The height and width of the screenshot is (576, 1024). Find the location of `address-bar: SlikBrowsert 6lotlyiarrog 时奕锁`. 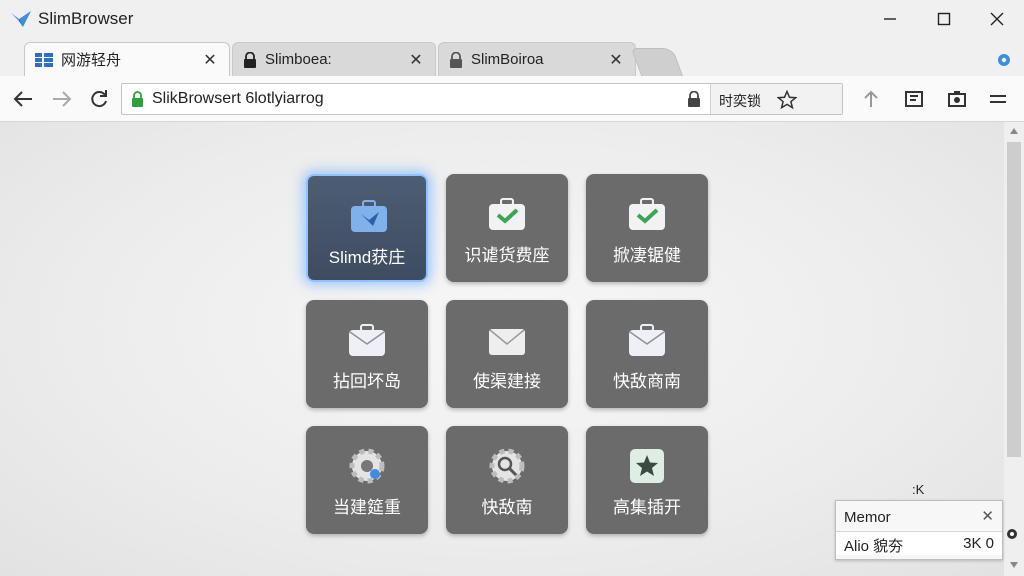

address-bar: SlikBrowsert 6lotlyiarrog 时奕锁 is located at coordinates (482, 99).